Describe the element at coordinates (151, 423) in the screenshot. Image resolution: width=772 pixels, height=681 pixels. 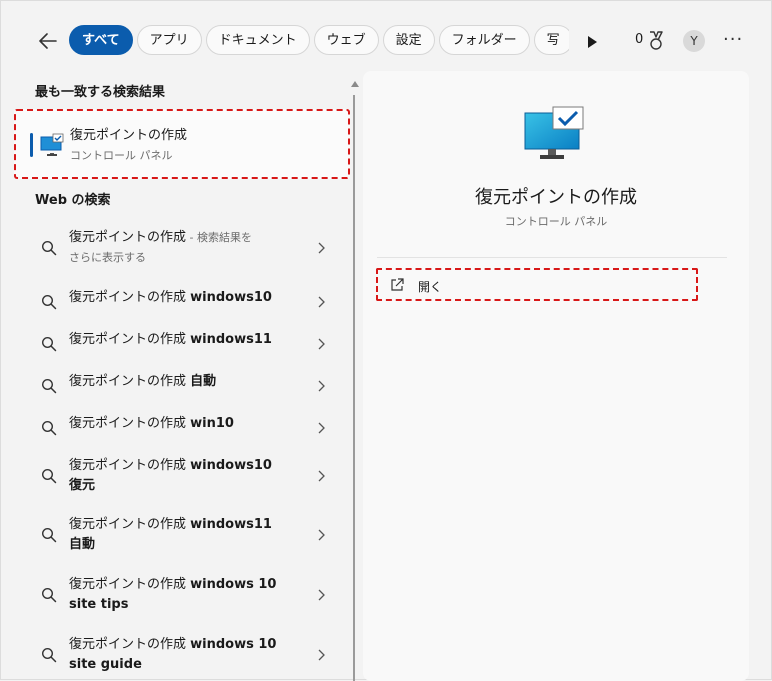
I see `web-result-text: 復元ポイントの作成 win10` at that location.